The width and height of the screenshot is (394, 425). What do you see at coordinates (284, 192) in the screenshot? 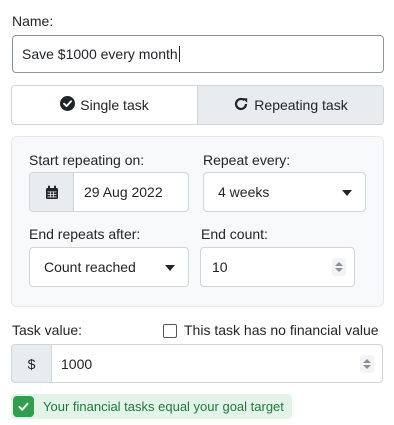
I see `repeat-every-select: 4 weeks` at bounding box center [284, 192].